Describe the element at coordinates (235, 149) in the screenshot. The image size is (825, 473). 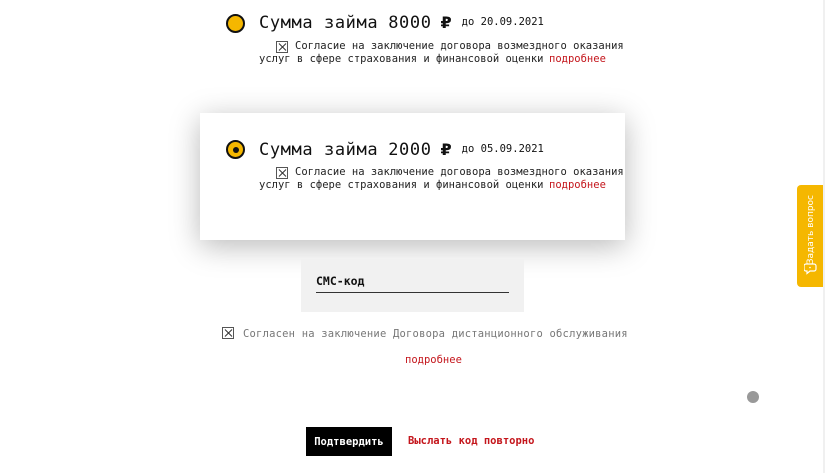
I see `offer-radio-selected` at that location.